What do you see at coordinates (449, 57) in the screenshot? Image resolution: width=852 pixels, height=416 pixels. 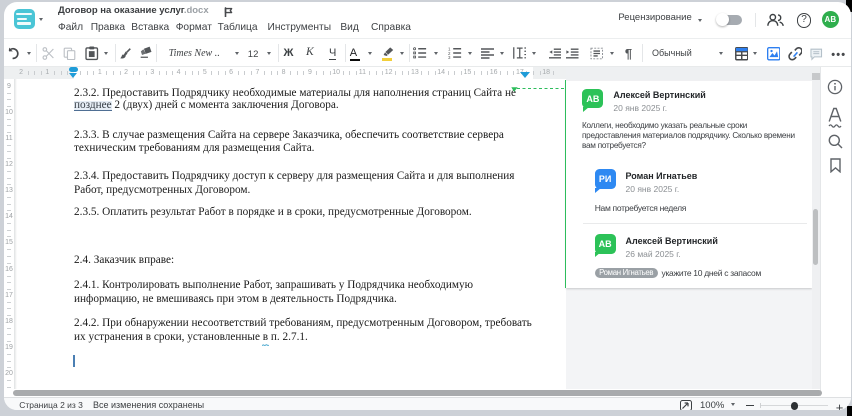 I see `svg-text: 3` at bounding box center [449, 57].